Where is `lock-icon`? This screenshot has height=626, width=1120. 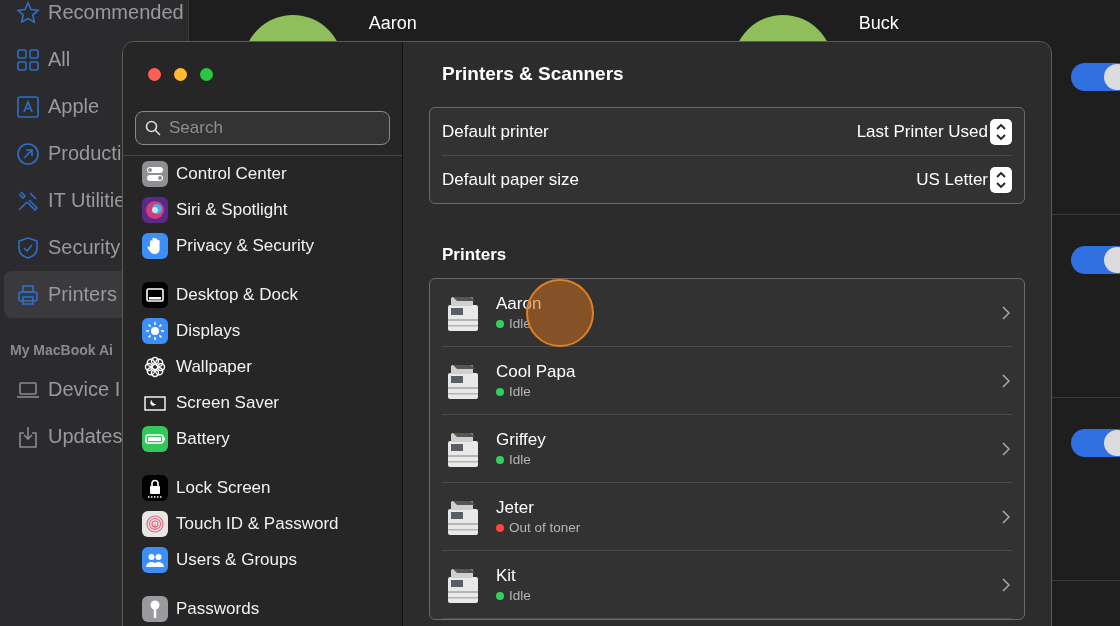 lock-icon is located at coordinates (155, 488).